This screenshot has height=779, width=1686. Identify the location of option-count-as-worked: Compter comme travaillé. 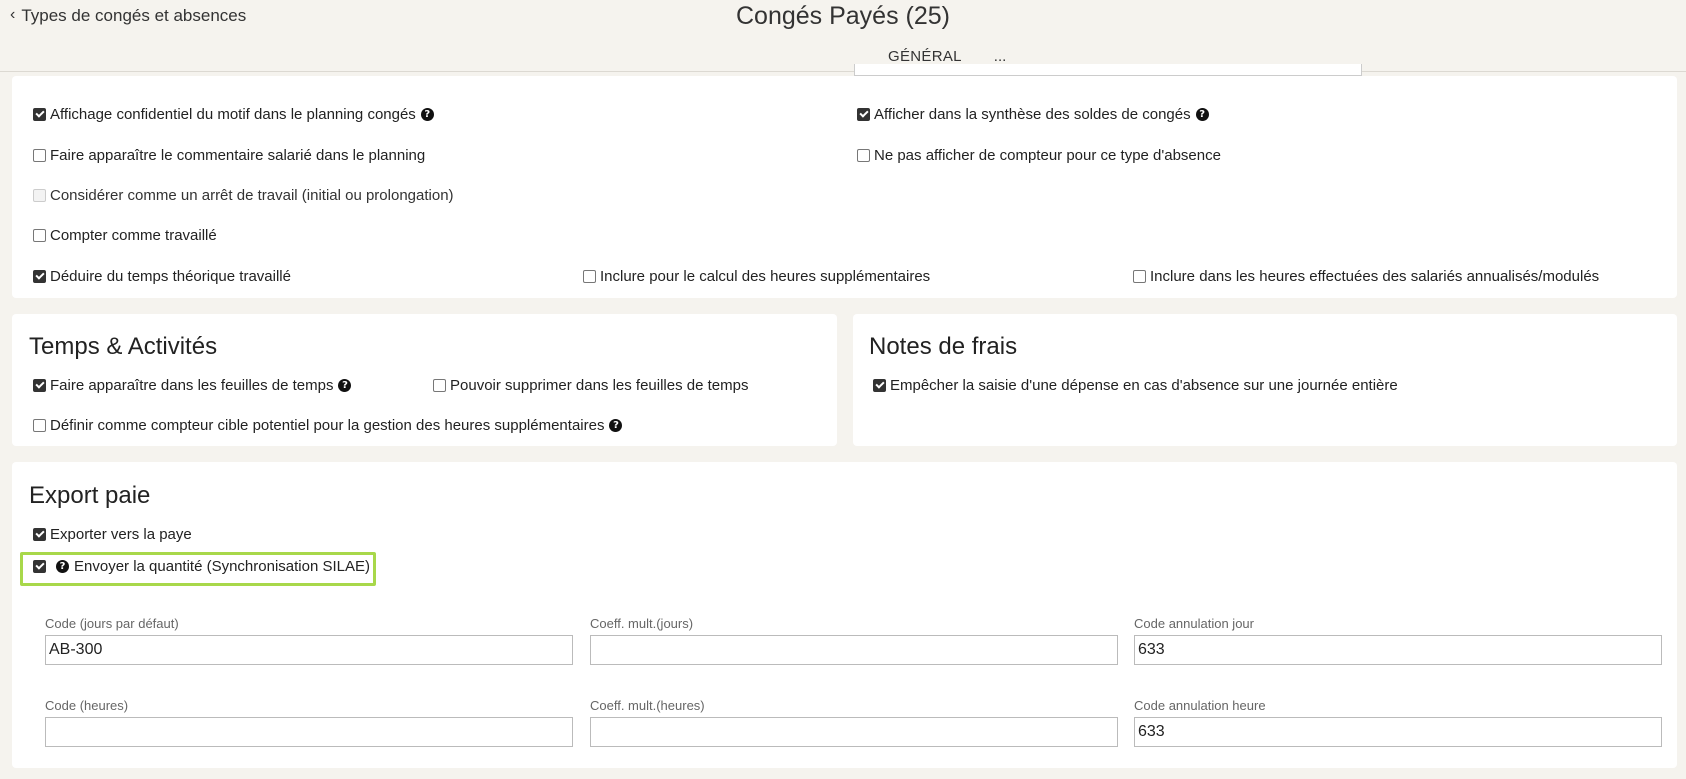
(125, 235).